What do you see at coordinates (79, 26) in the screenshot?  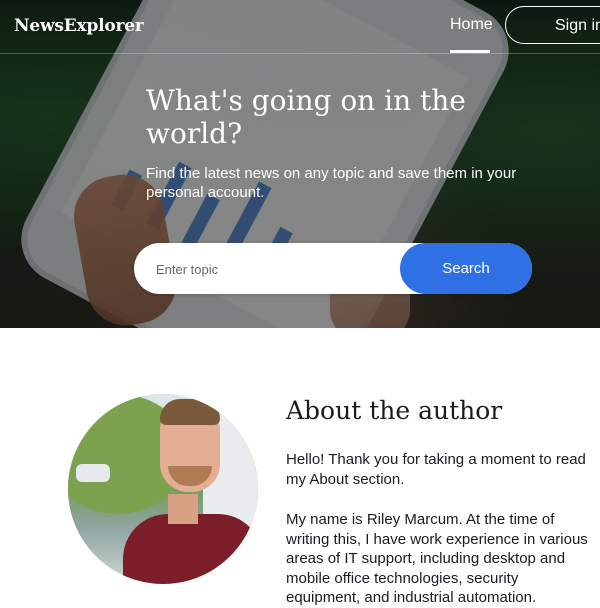 I see `logo: NewsExplorer` at bounding box center [79, 26].